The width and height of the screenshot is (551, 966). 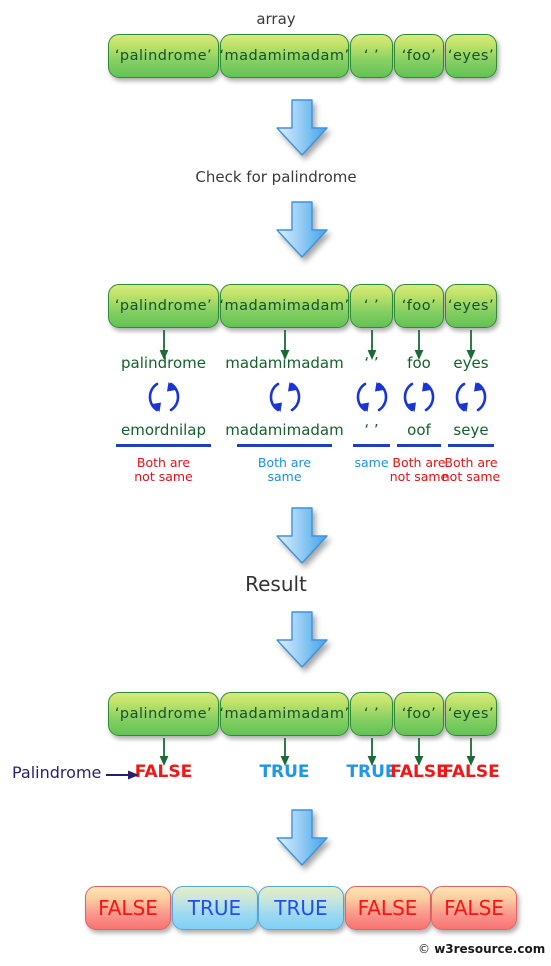 What do you see at coordinates (284, 772) in the screenshot?
I see `result-value-1: TRUE` at bounding box center [284, 772].